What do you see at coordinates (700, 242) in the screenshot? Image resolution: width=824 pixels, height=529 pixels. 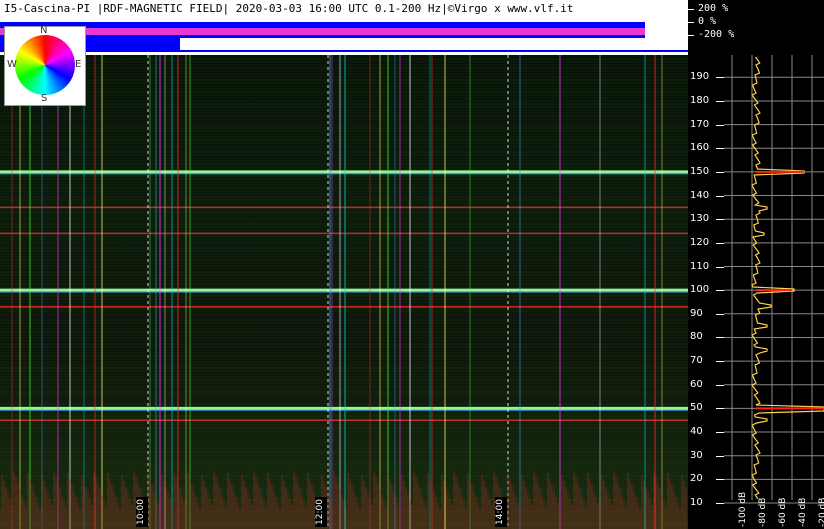 I see `freq-label-120: 120` at bounding box center [700, 242].